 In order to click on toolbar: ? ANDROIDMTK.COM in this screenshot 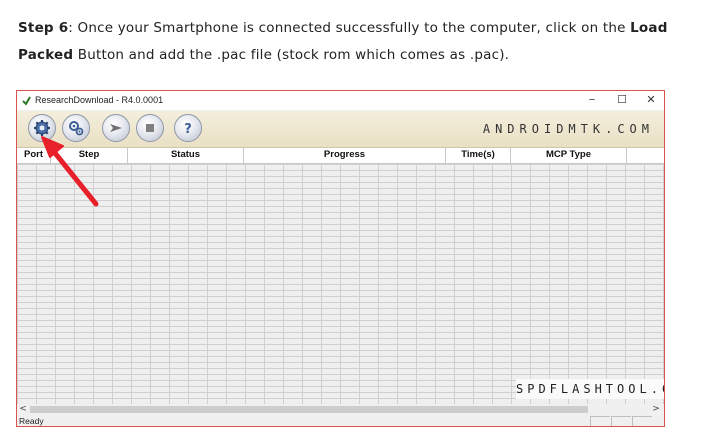, I will do `click(340, 129)`.